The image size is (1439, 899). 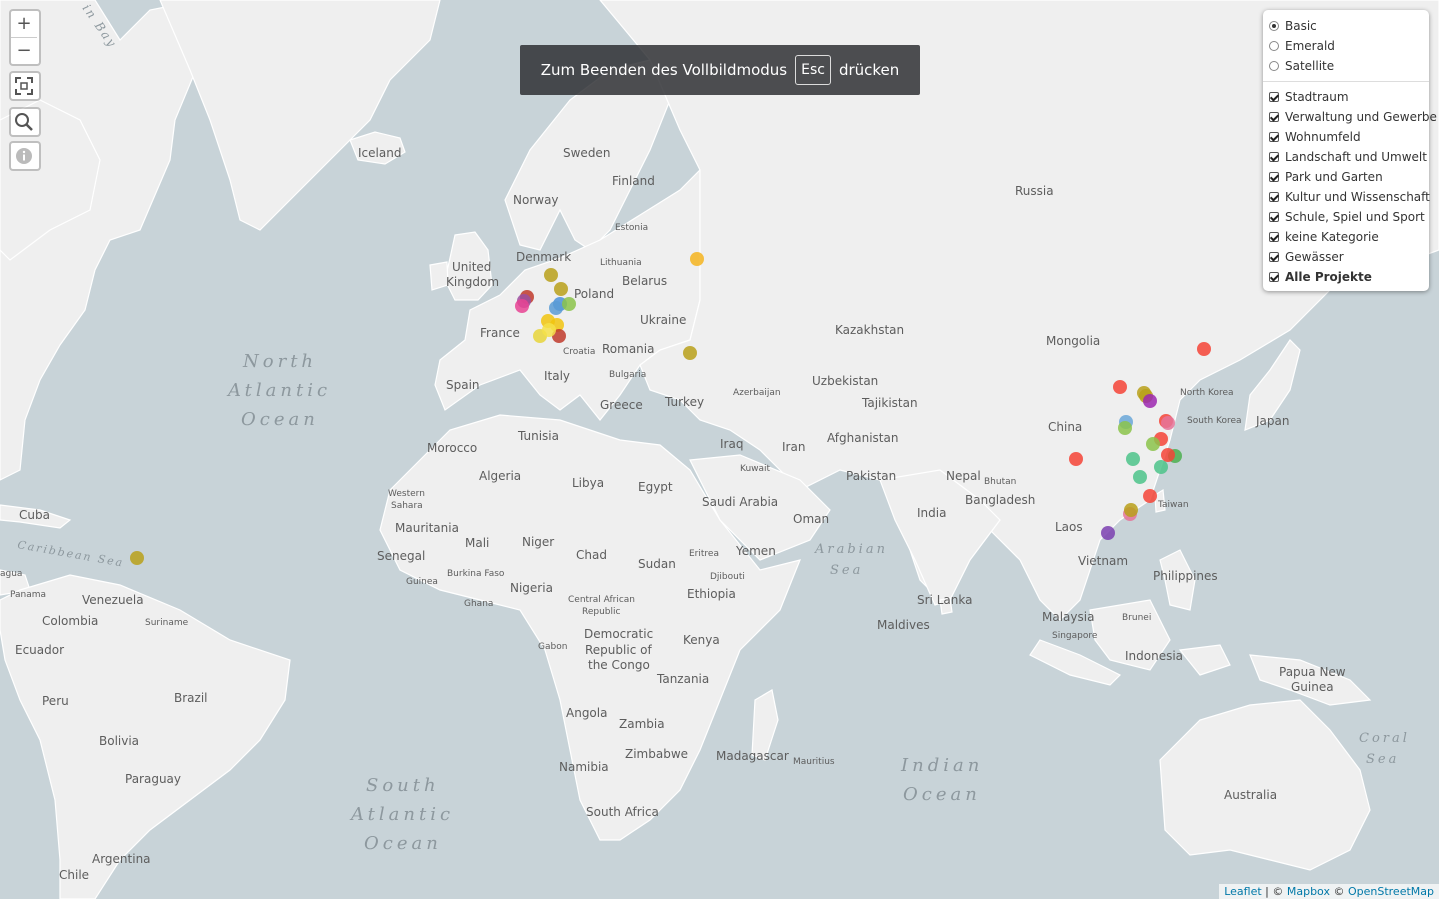 What do you see at coordinates (1323, 137) in the screenshot?
I see `layer-label: Wohnumfeld` at bounding box center [1323, 137].